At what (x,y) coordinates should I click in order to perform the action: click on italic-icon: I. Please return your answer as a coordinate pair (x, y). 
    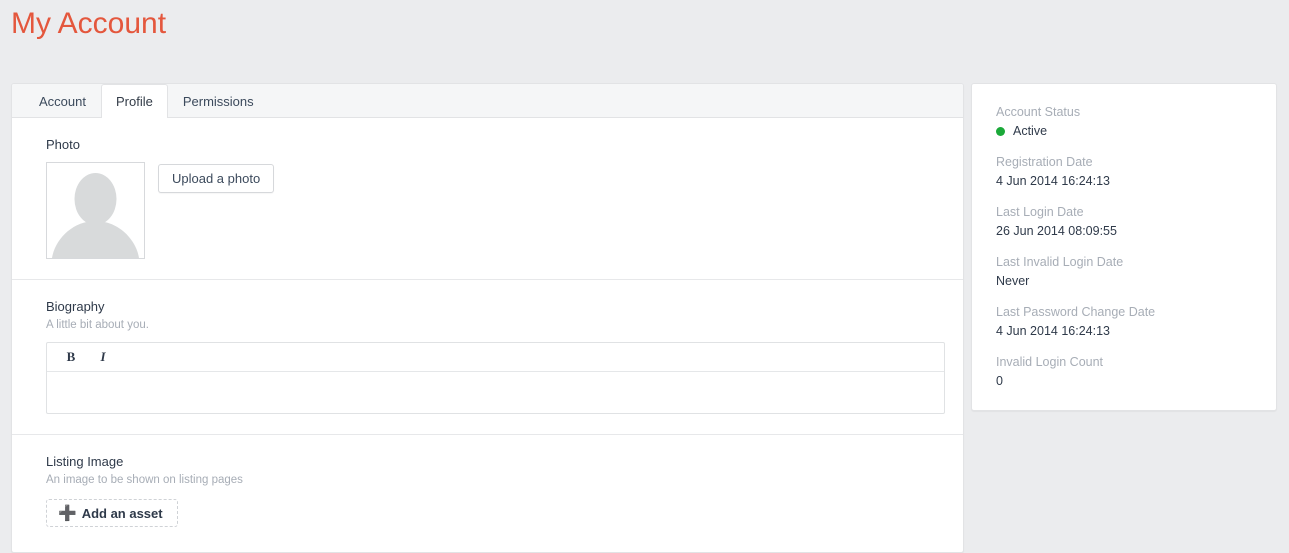
    Looking at the image, I should click on (103, 357).